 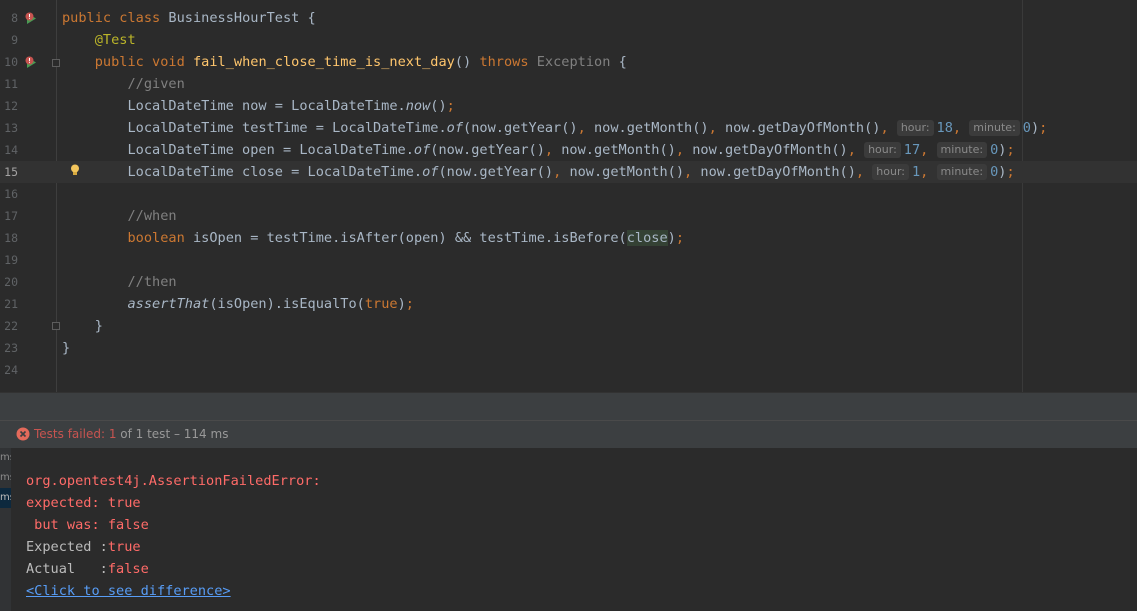 What do you see at coordinates (143, 434) in the screenshot?
I see `total-count: of 1 test` at bounding box center [143, 434].